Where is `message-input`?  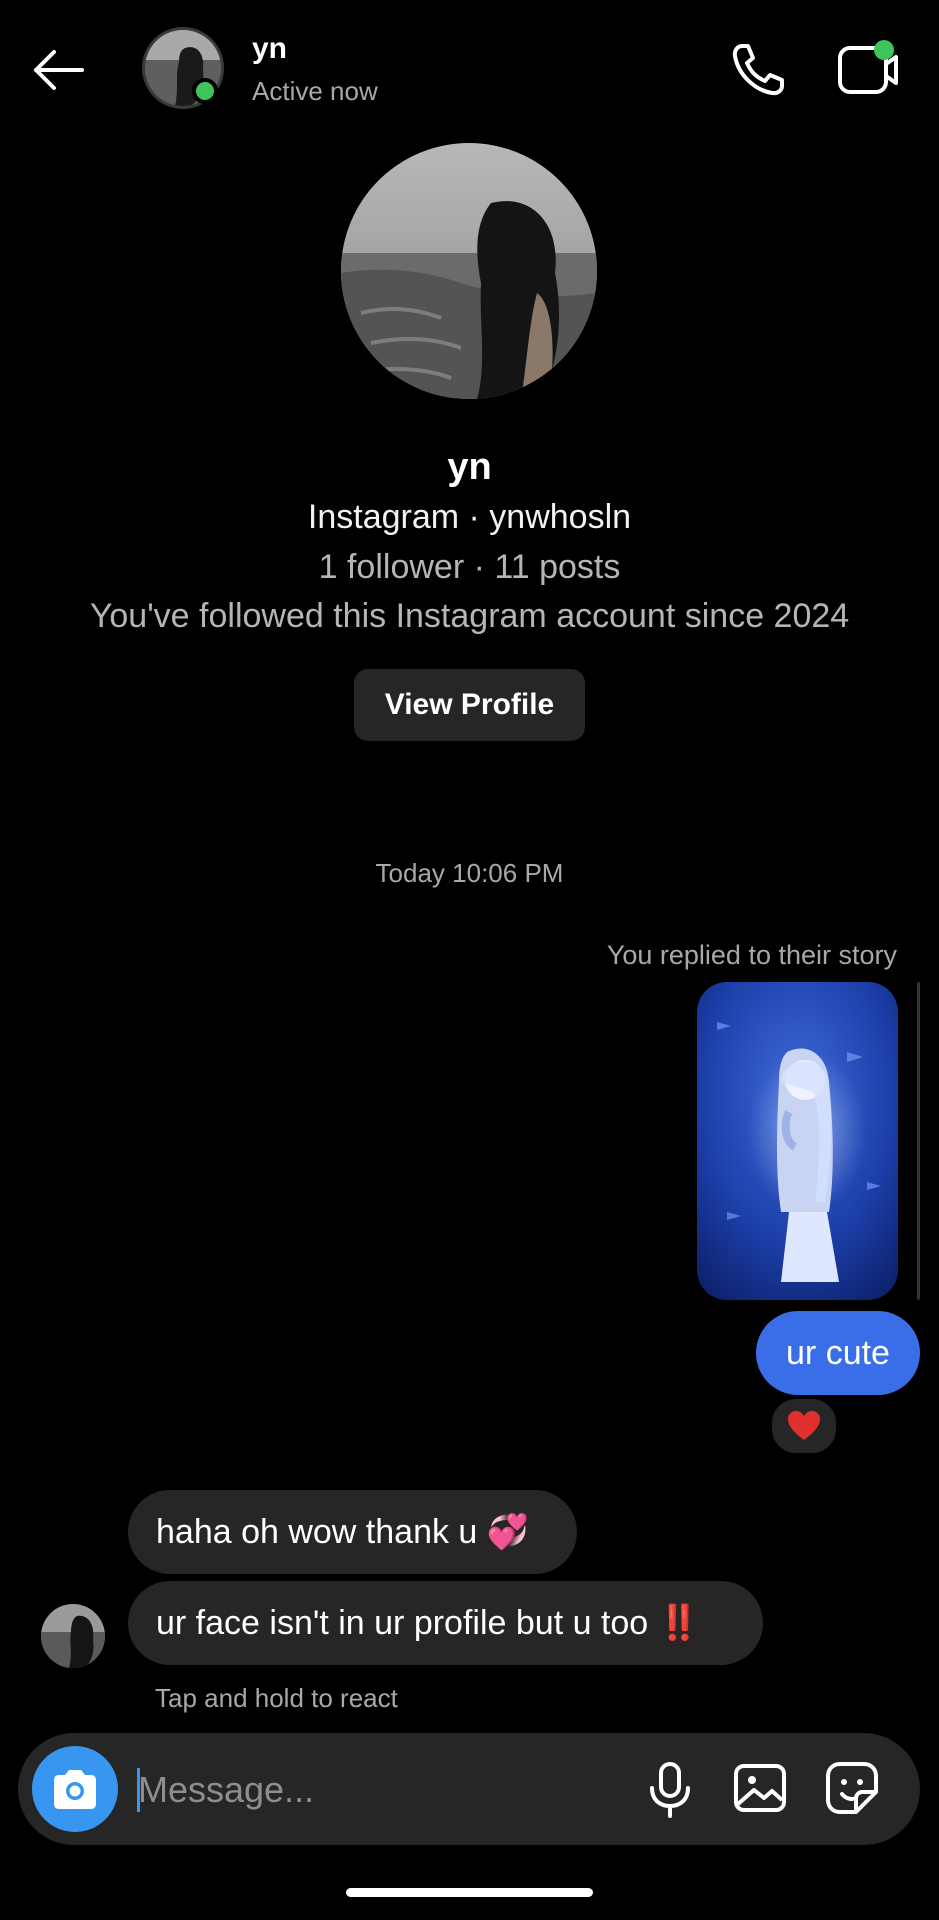
message-input is located at coordinates (378, 1790).